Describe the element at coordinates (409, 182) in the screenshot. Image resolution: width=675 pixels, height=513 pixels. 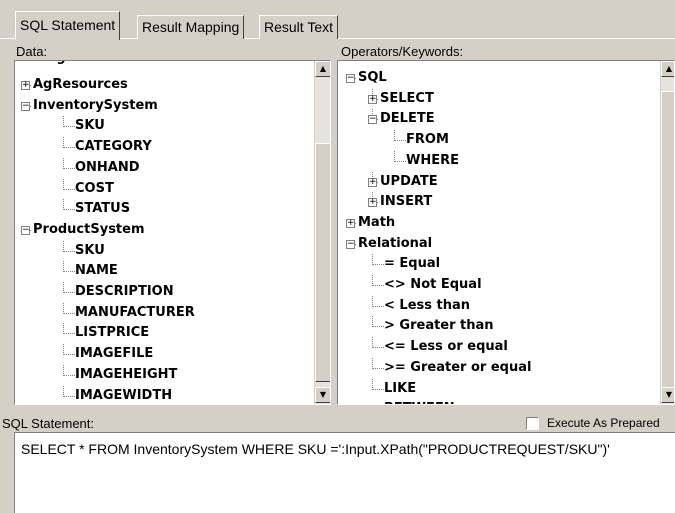
I see `tree-item: UPDATE` at that location.